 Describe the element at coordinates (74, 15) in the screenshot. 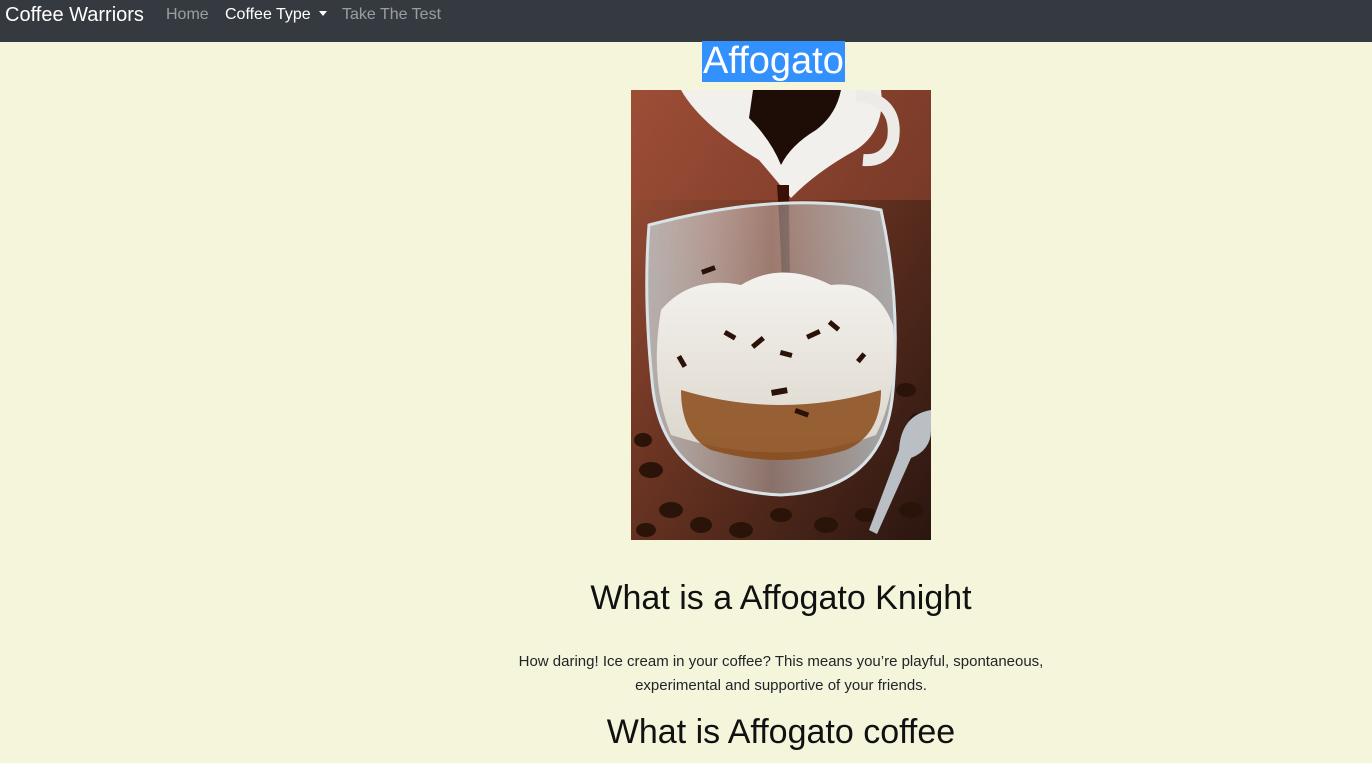

I see `brand-link: Coffee Warriors` at that location.